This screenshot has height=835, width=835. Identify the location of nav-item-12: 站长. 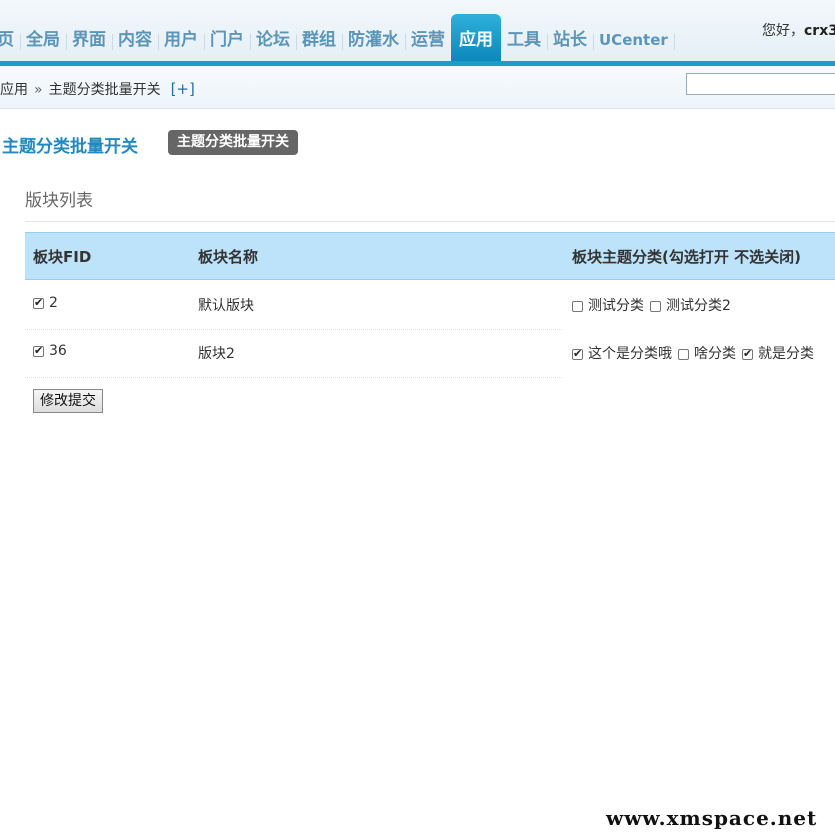
(570, 38).